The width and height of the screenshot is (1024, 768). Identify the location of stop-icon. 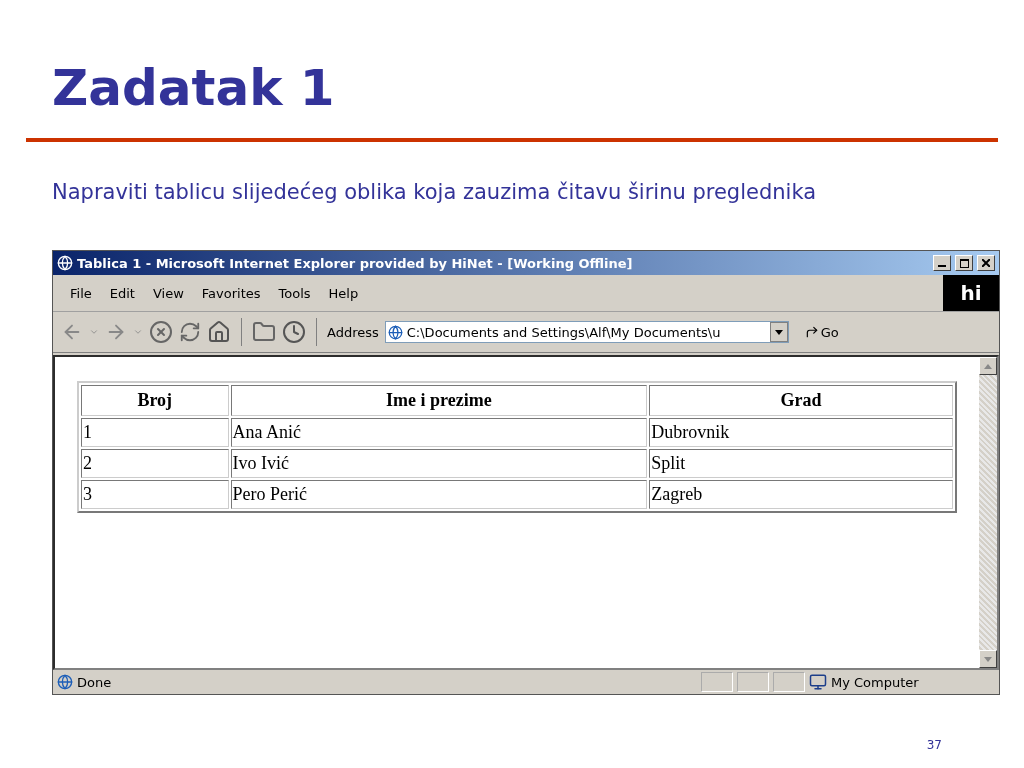
(161, 332).